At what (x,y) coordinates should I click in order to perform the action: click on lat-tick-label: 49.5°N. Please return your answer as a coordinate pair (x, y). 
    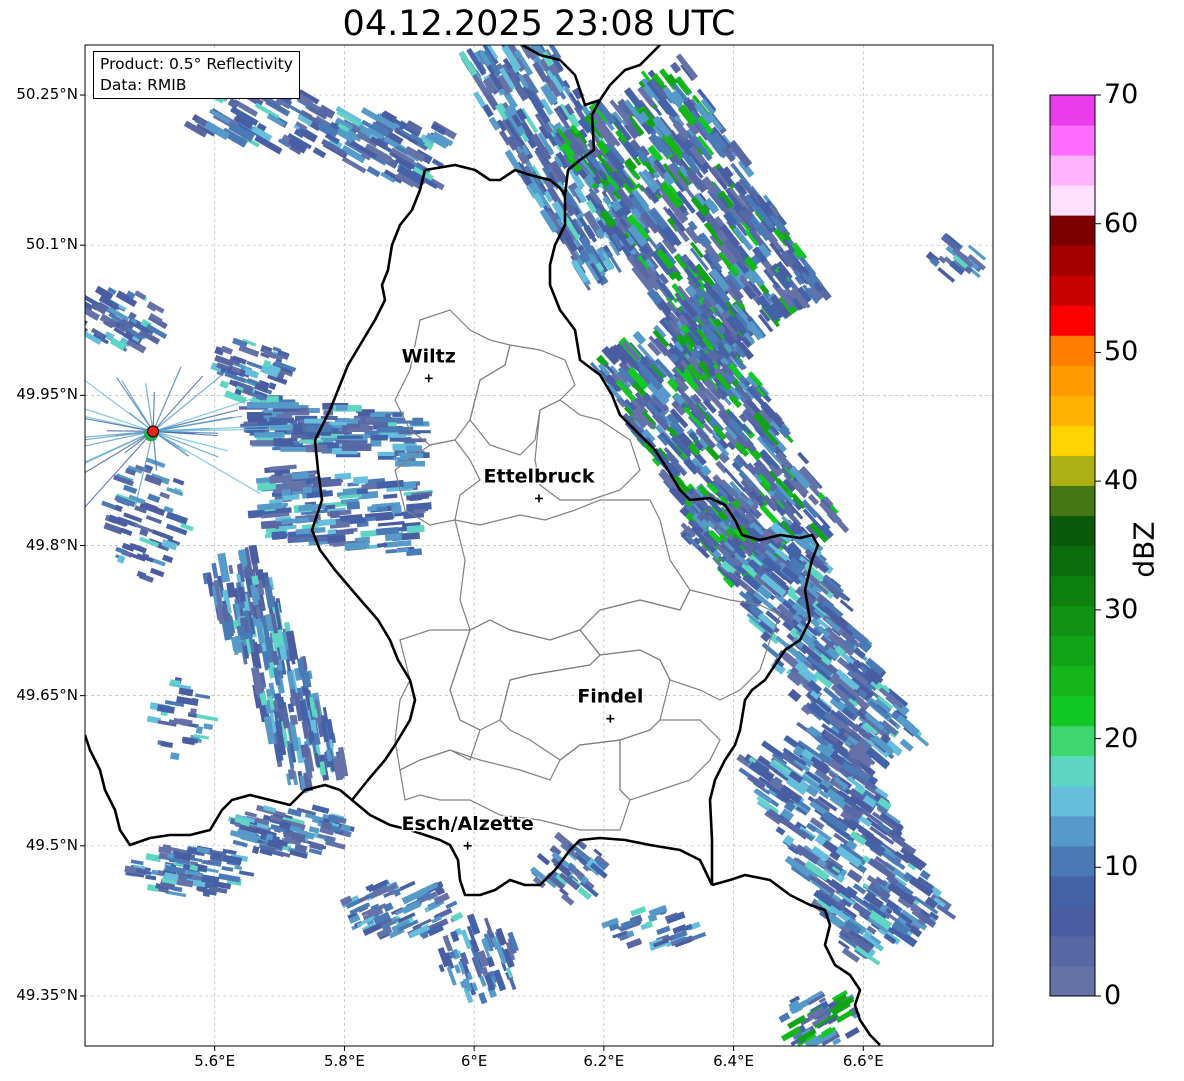
    Looking at the image, I should click on (51, 844).